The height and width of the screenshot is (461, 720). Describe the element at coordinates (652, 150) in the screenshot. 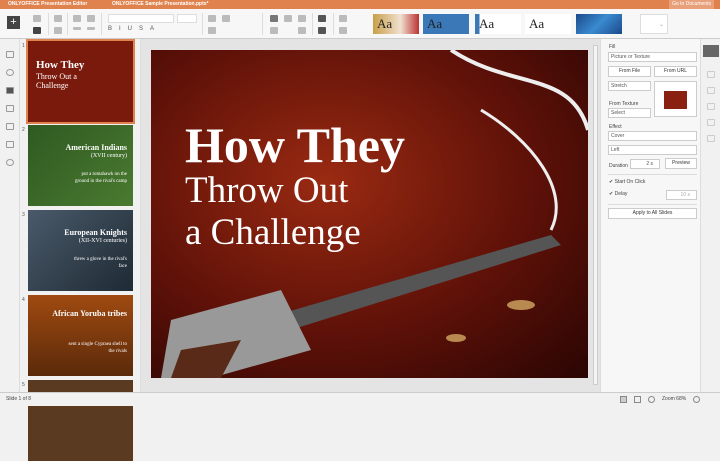

I see `direction-select: Left` at that location.